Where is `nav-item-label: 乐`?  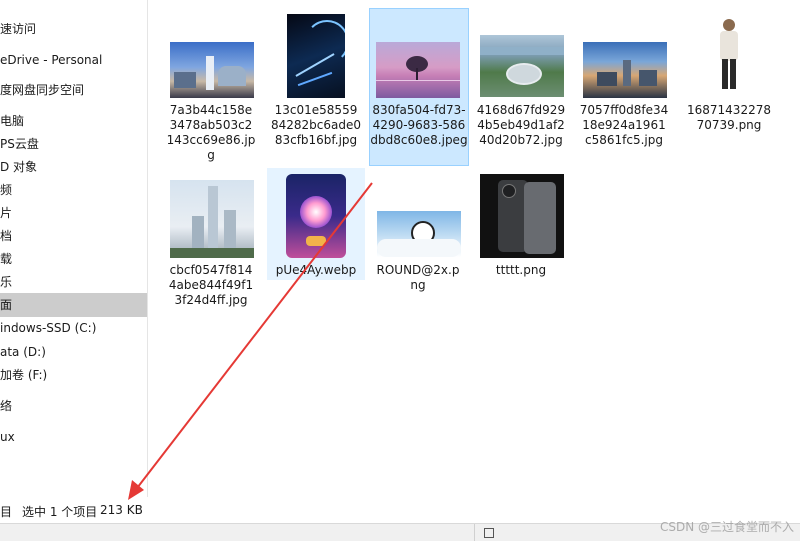
nav-item-label: 乐 is located at coordinates (6, 282).